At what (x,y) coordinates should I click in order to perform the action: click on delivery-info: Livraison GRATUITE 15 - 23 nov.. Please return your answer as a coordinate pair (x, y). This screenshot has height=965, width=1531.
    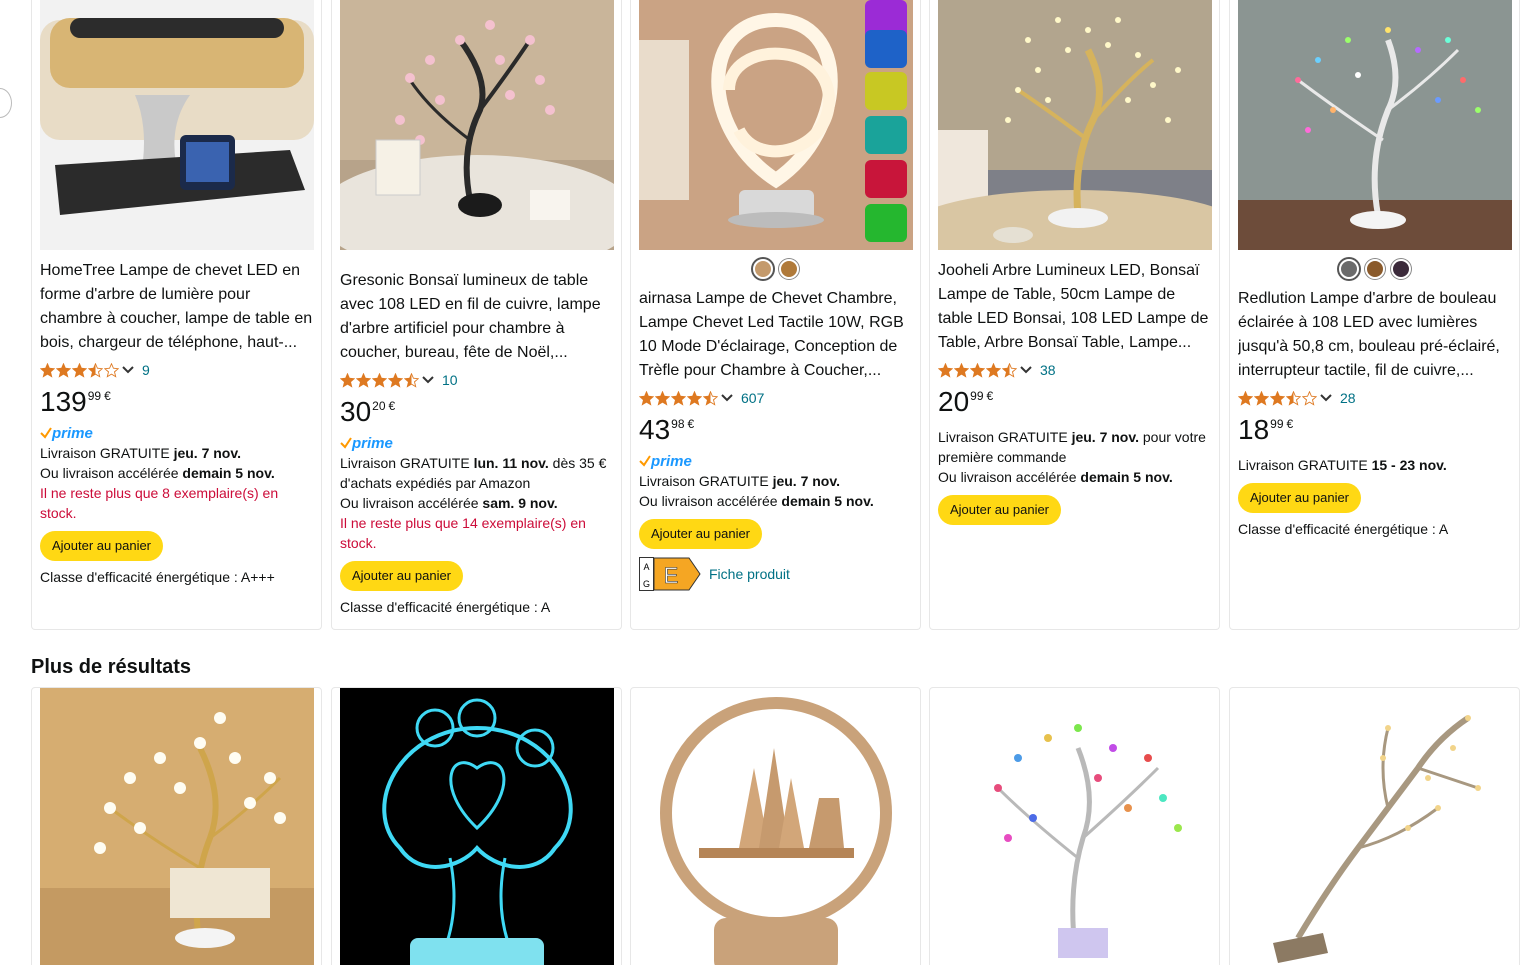
    Looking at the image, I should click on (1342, 465).